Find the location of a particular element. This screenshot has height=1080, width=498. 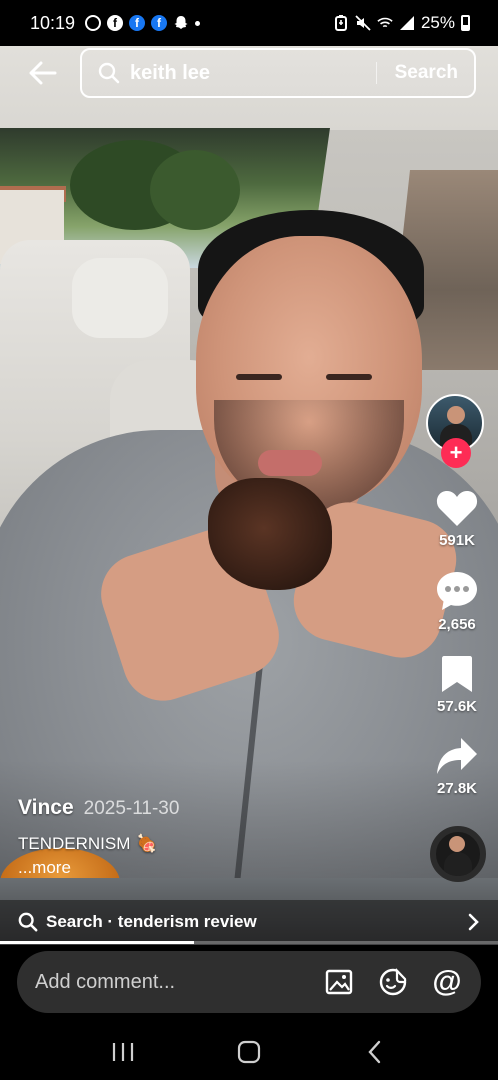

recent-apps-icon is located at coordinates (123, 1051).